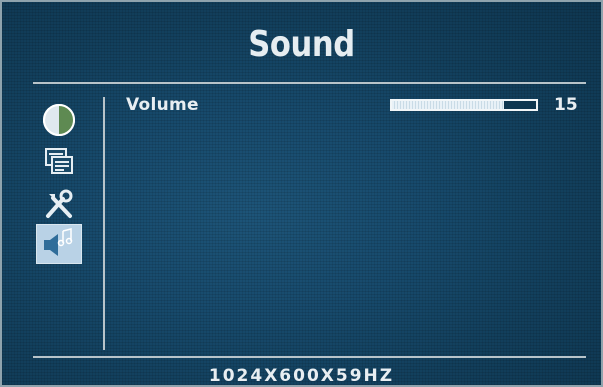 The height and width of the screenshot is (387, 603). What do you see at coordinates (162, 105) in the screenshot?
I see `volume-label: Volume` at bounding box center [162, 105].